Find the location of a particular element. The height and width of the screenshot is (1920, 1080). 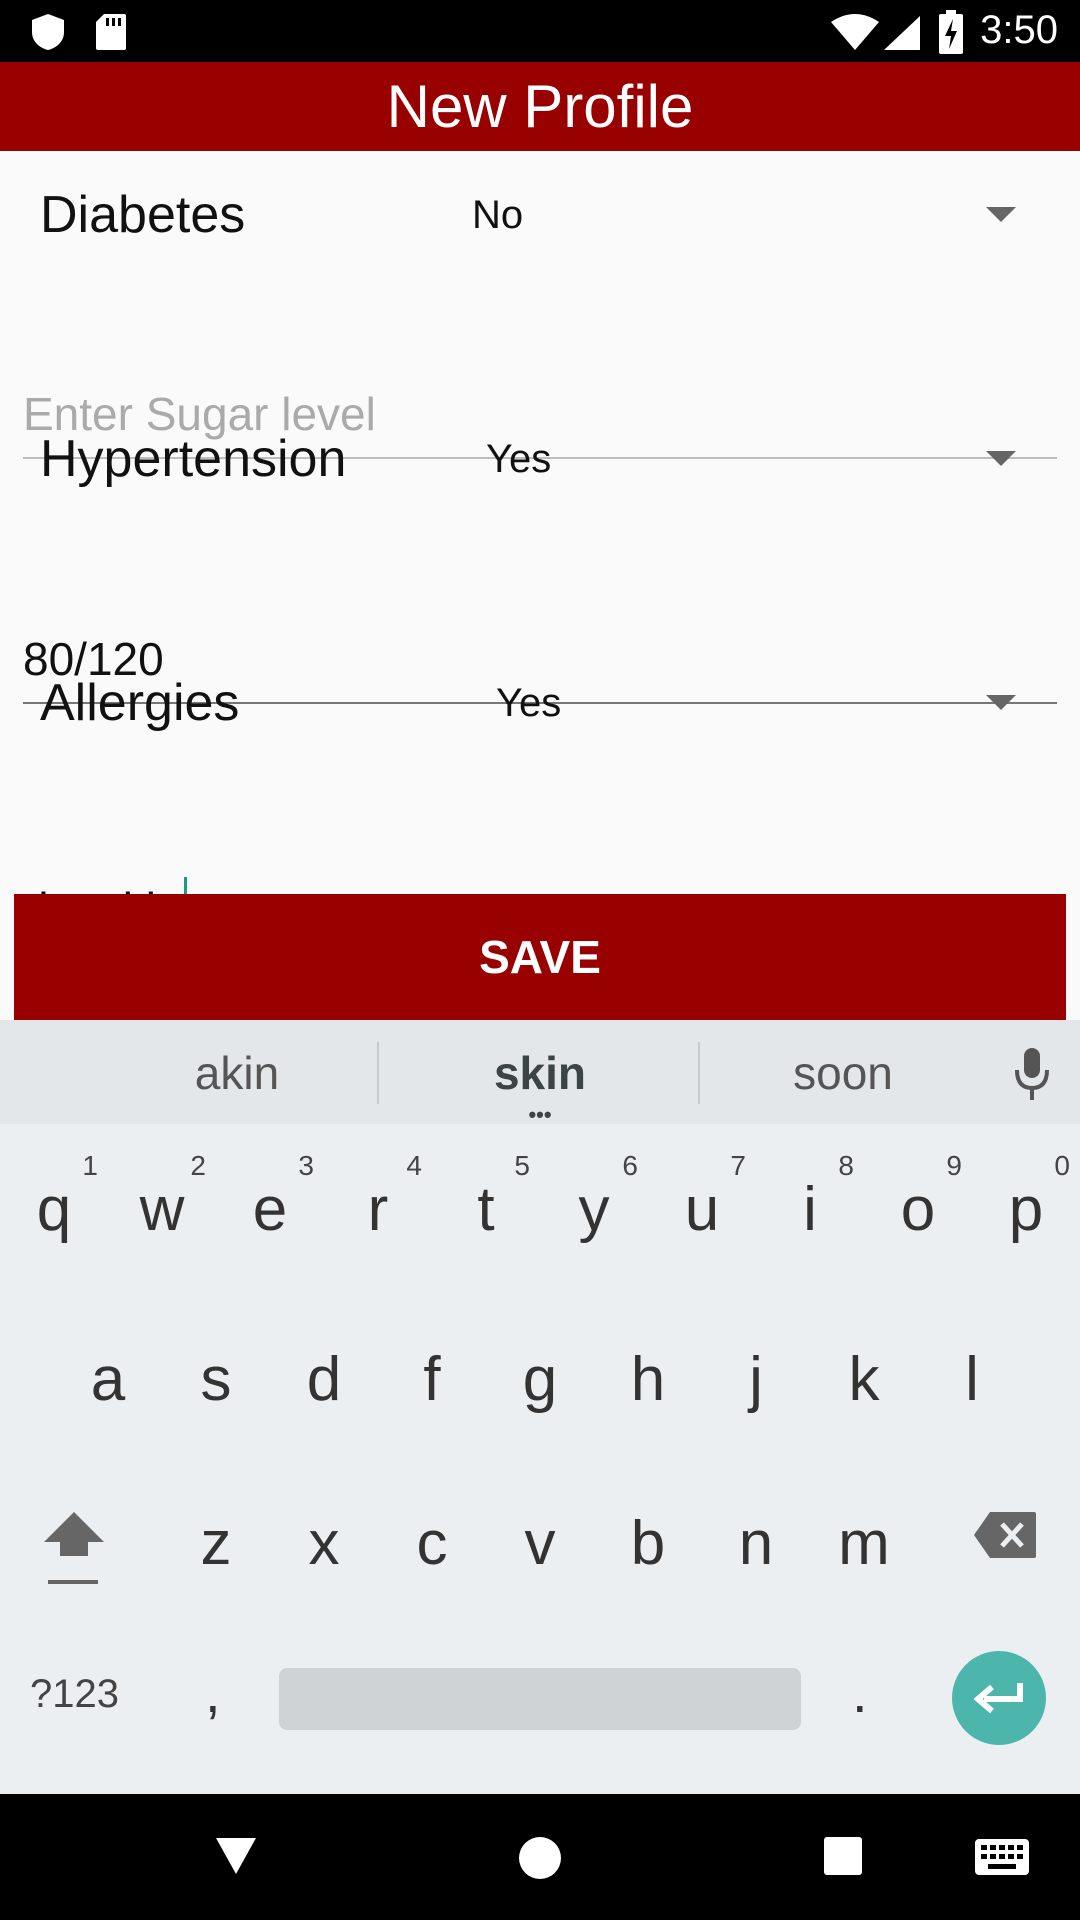

key-t: 5t is located at coordinates (486, 1199).